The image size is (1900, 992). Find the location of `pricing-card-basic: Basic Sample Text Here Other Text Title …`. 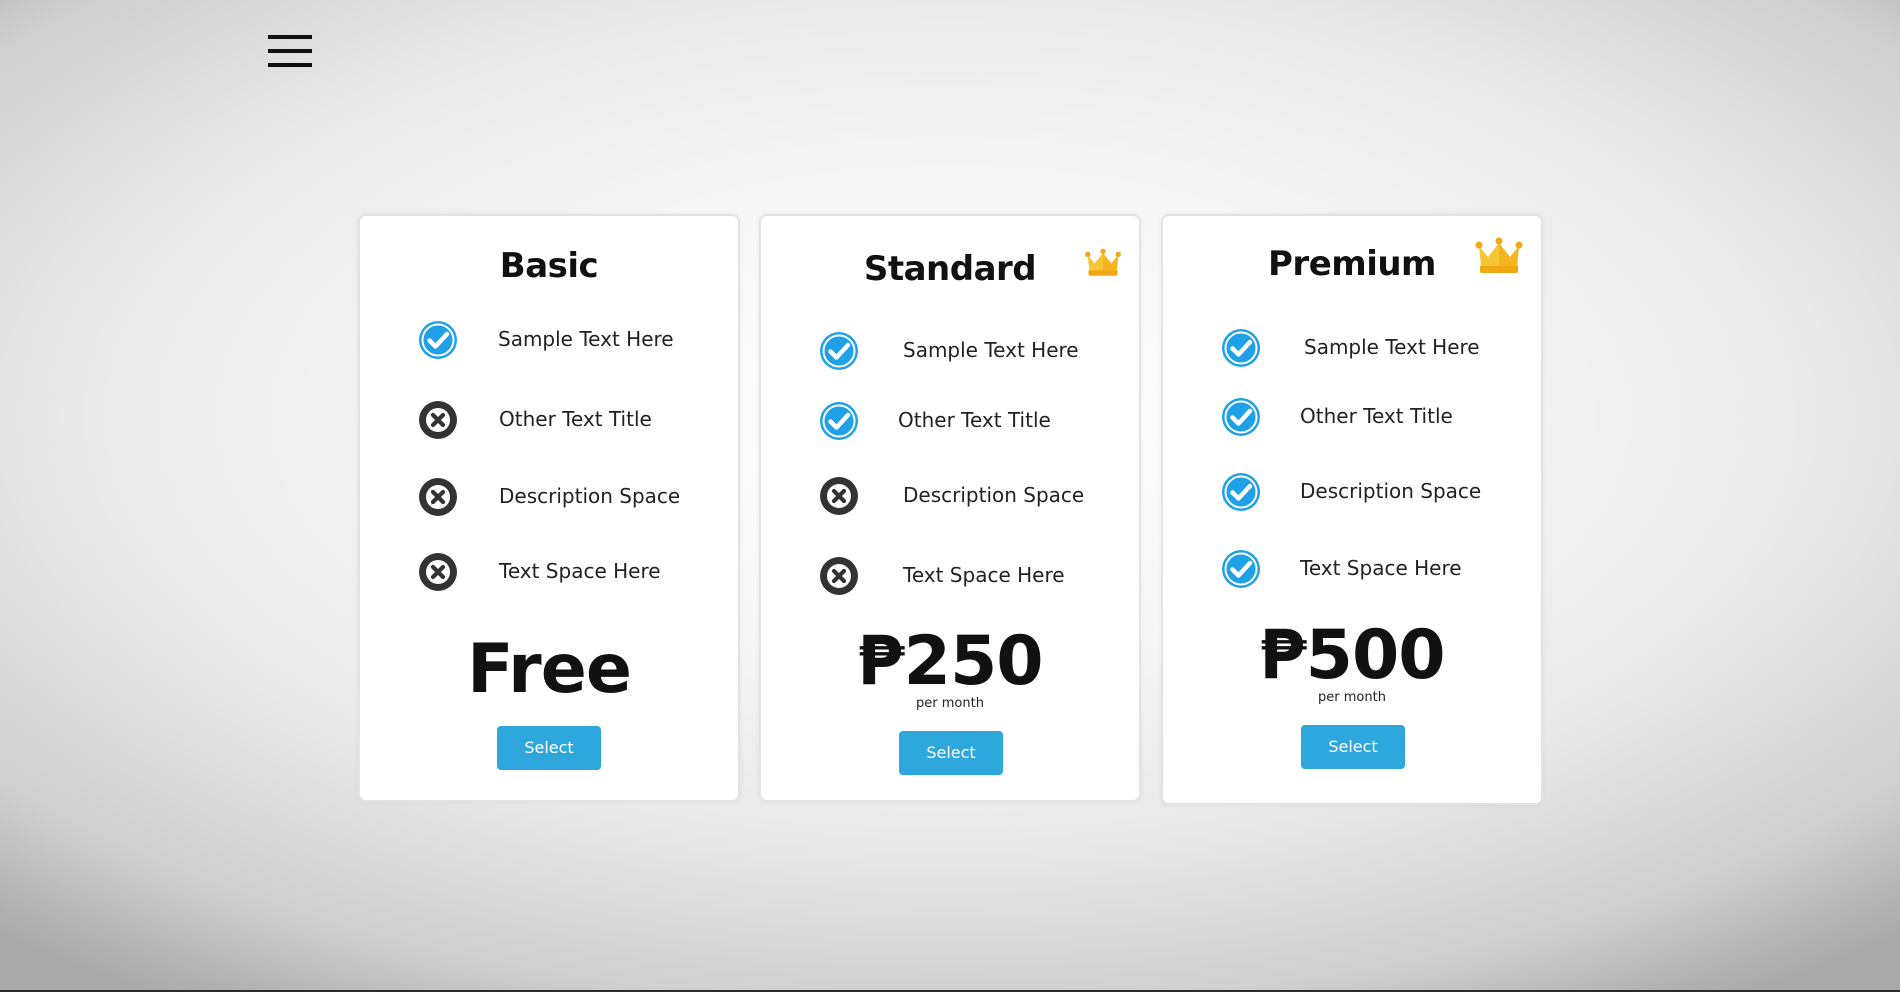

pricing-card-basic: Basic Sample Text Here Other Text Title … is located at coordinates (549, 508).